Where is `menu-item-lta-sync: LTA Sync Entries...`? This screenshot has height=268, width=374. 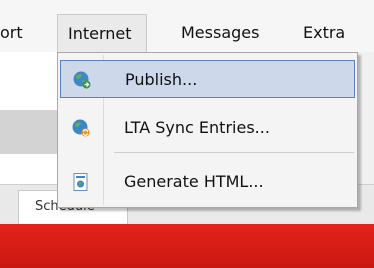
menu-item-lta-sync: LTA Sync Entries... is located at coordinates (207, 128).